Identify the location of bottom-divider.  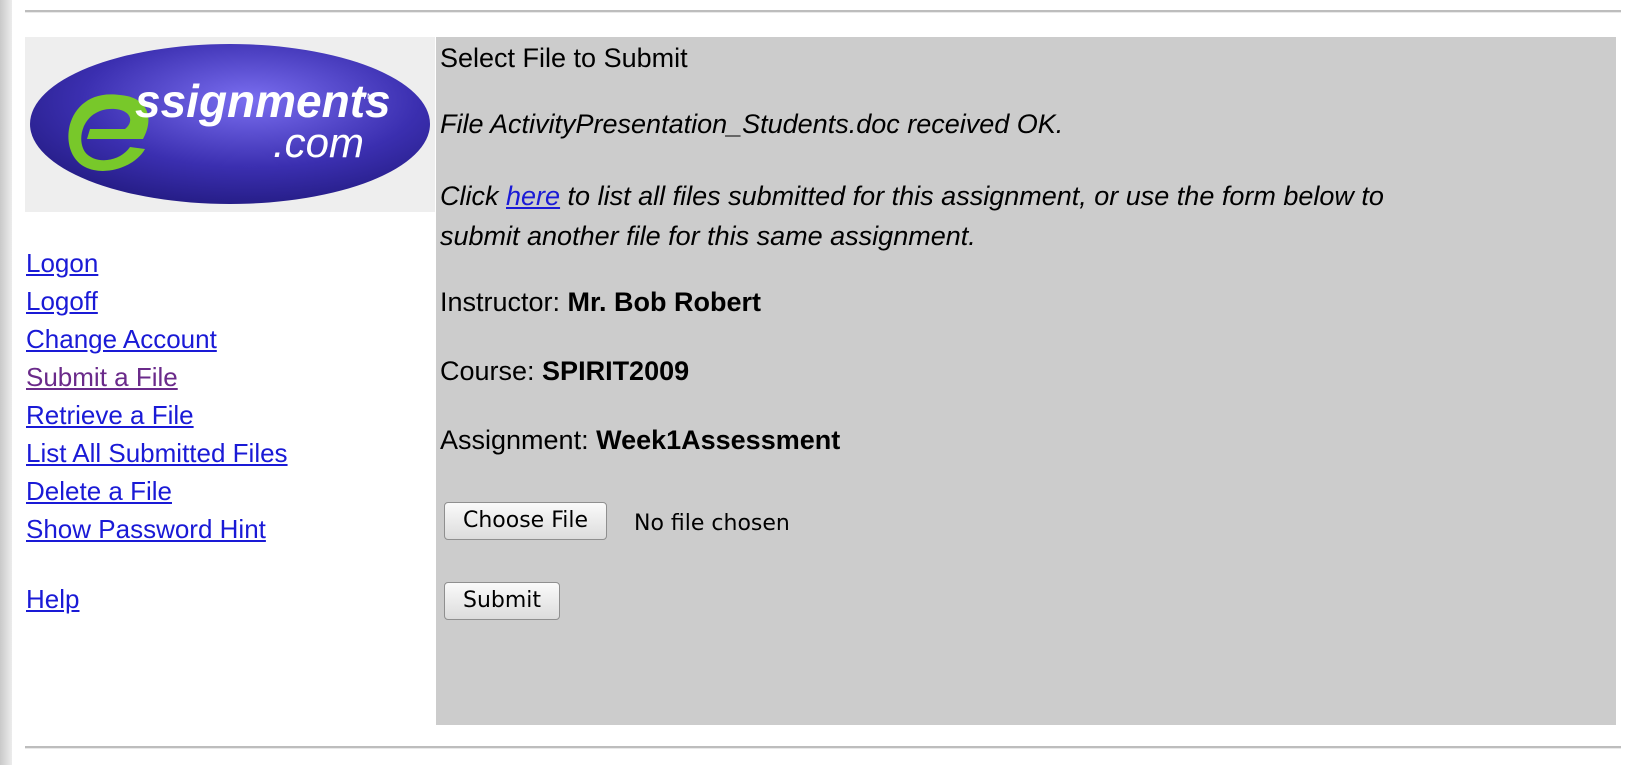
(823, 747).